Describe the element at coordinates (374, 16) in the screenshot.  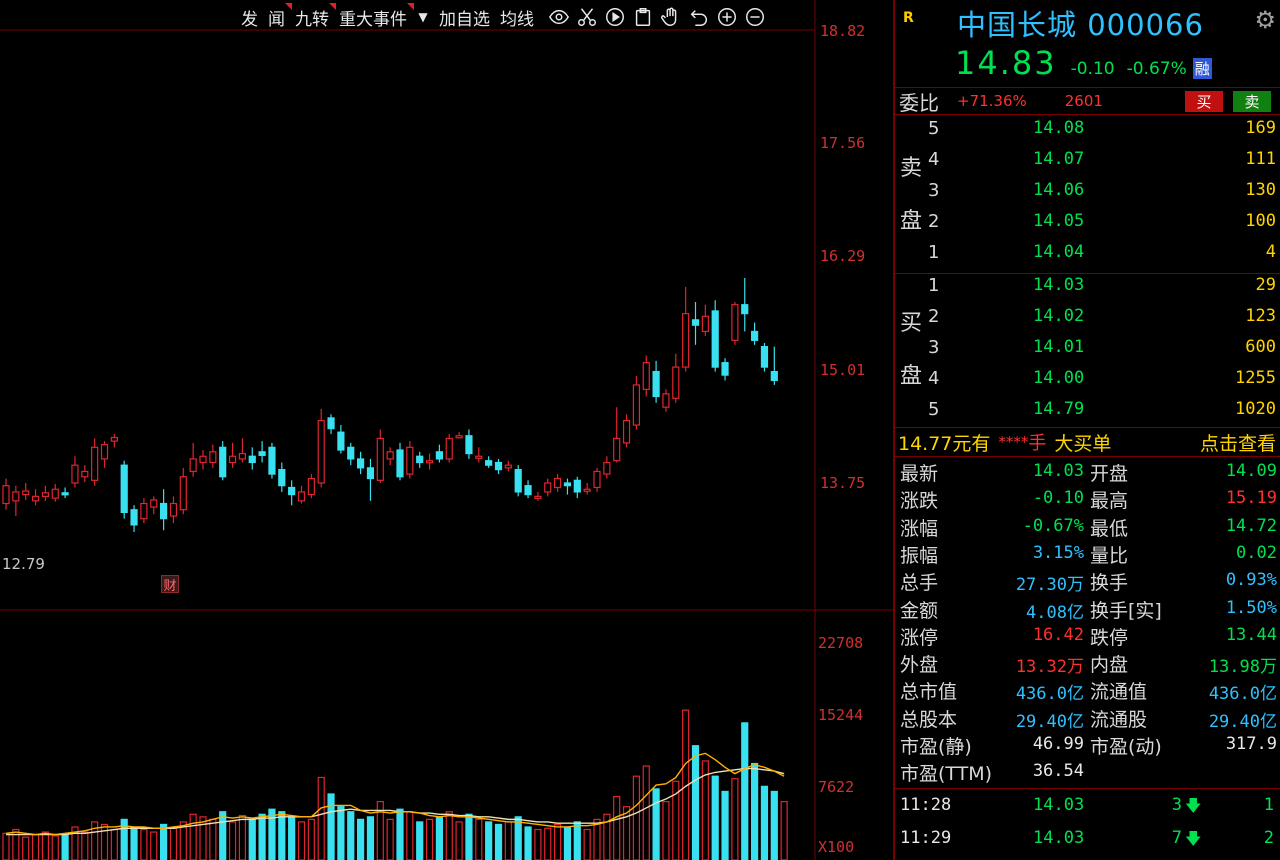
I see `toolbar-major-events: 重大事件` at that location.